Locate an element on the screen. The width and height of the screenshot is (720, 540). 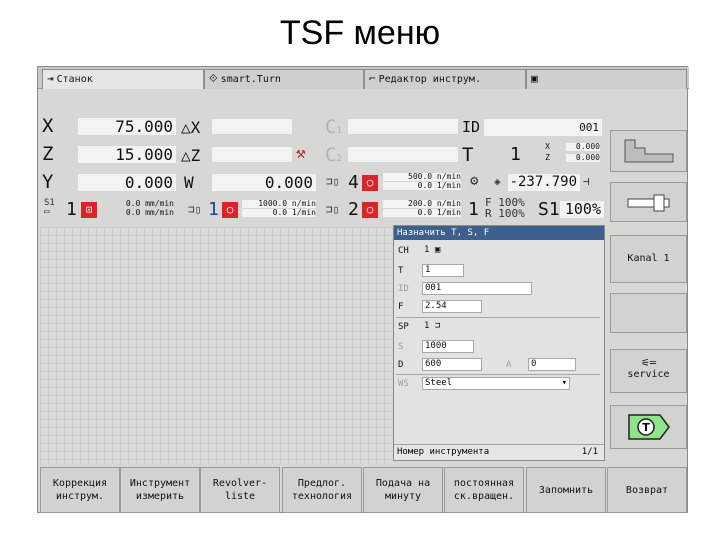
softkey-constant-speed: постоянная ск.вращен. is located at coordinates (484, 490).